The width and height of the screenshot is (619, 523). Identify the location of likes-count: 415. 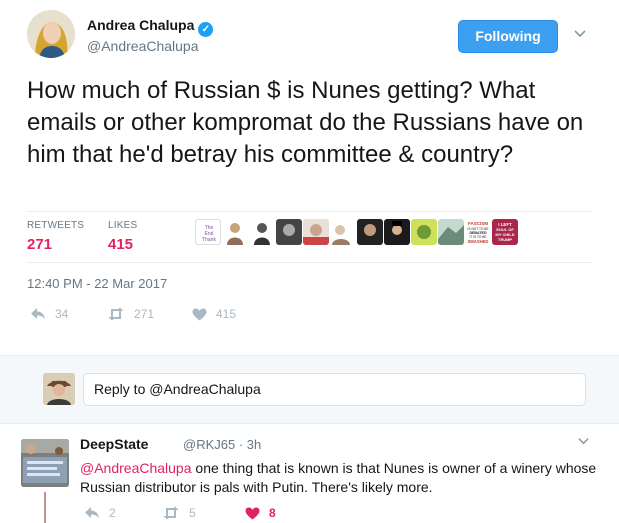
(122, 244).